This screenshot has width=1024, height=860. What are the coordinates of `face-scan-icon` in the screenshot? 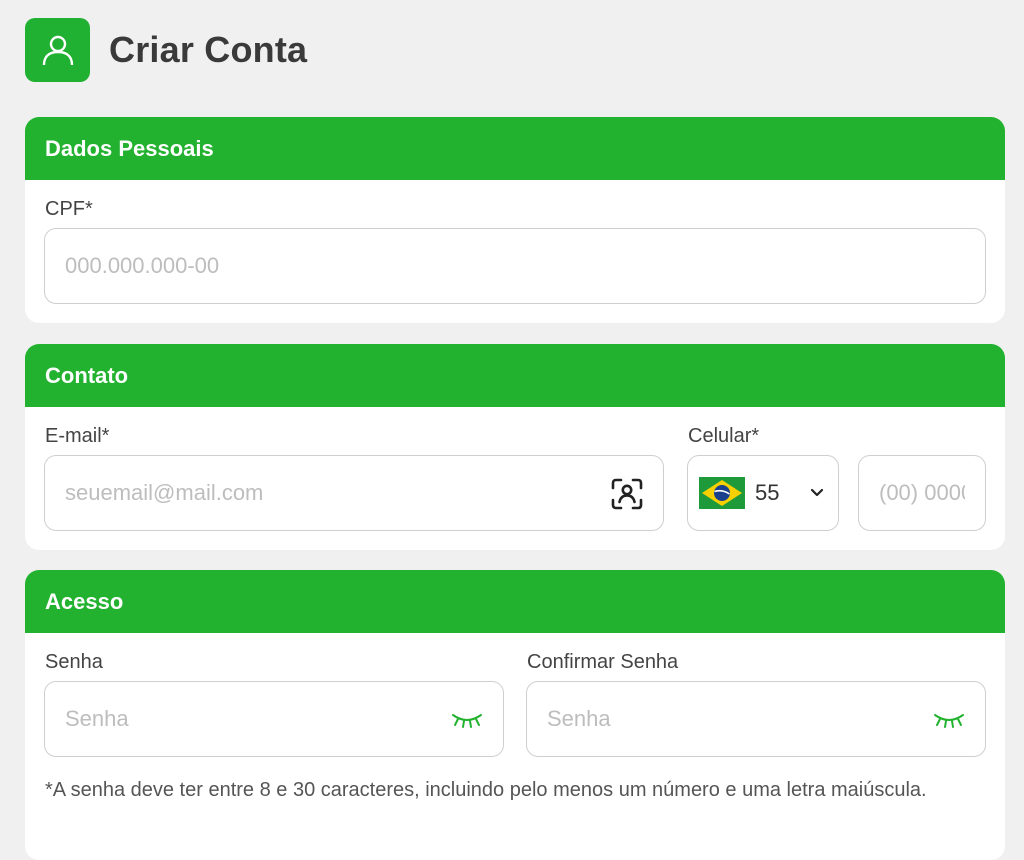 It's located at (627, 494).